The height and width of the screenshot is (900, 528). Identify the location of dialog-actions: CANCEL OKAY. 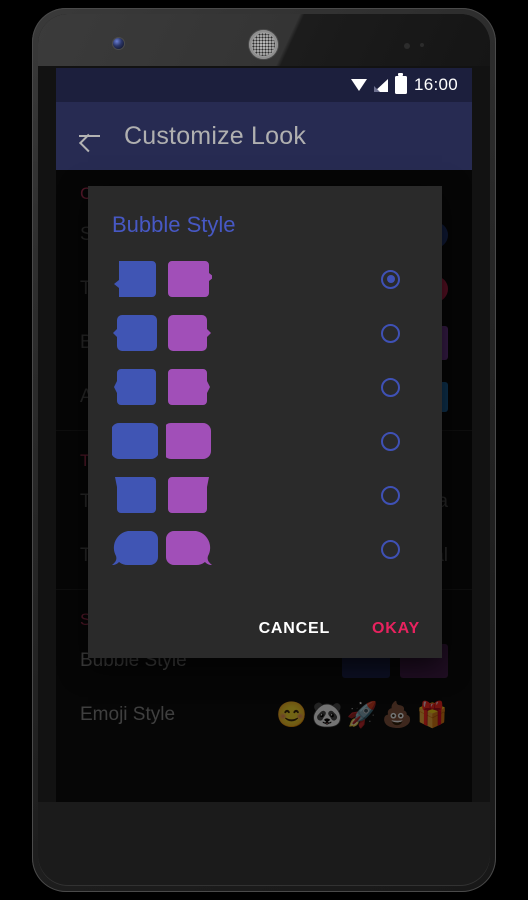
(339, 629).